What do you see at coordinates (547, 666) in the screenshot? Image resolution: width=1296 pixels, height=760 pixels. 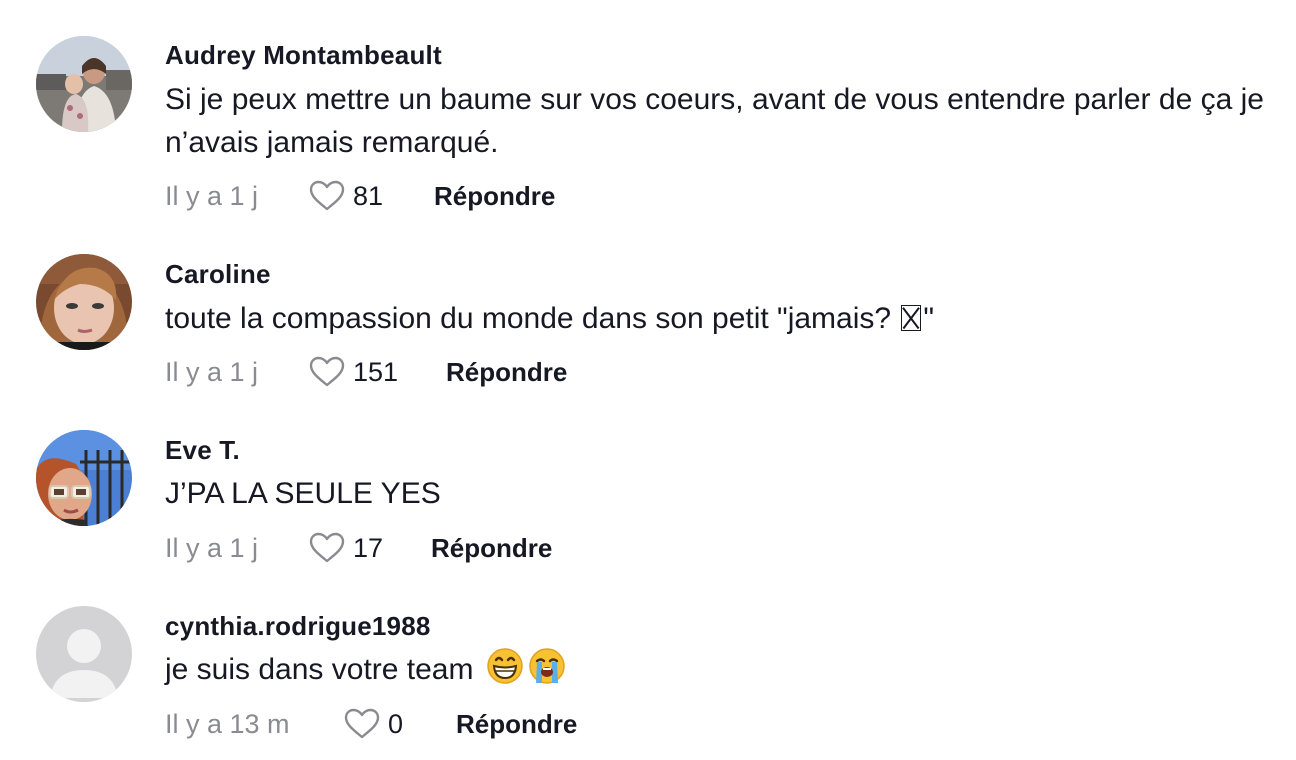 I see `loudly-crying-face-icon` at bounding box center [547, 666].